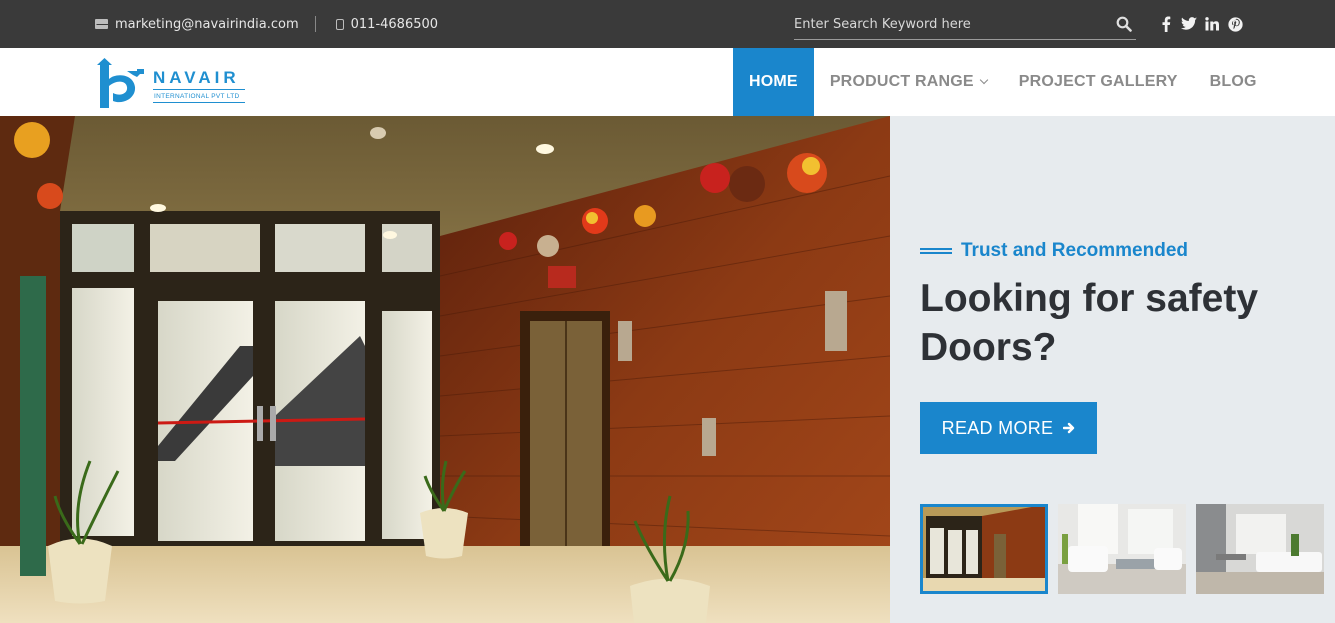 The width and height of the screenshot is (1335, 623). I want to click on white-living-room-thumbnail, so click(1122, 549).